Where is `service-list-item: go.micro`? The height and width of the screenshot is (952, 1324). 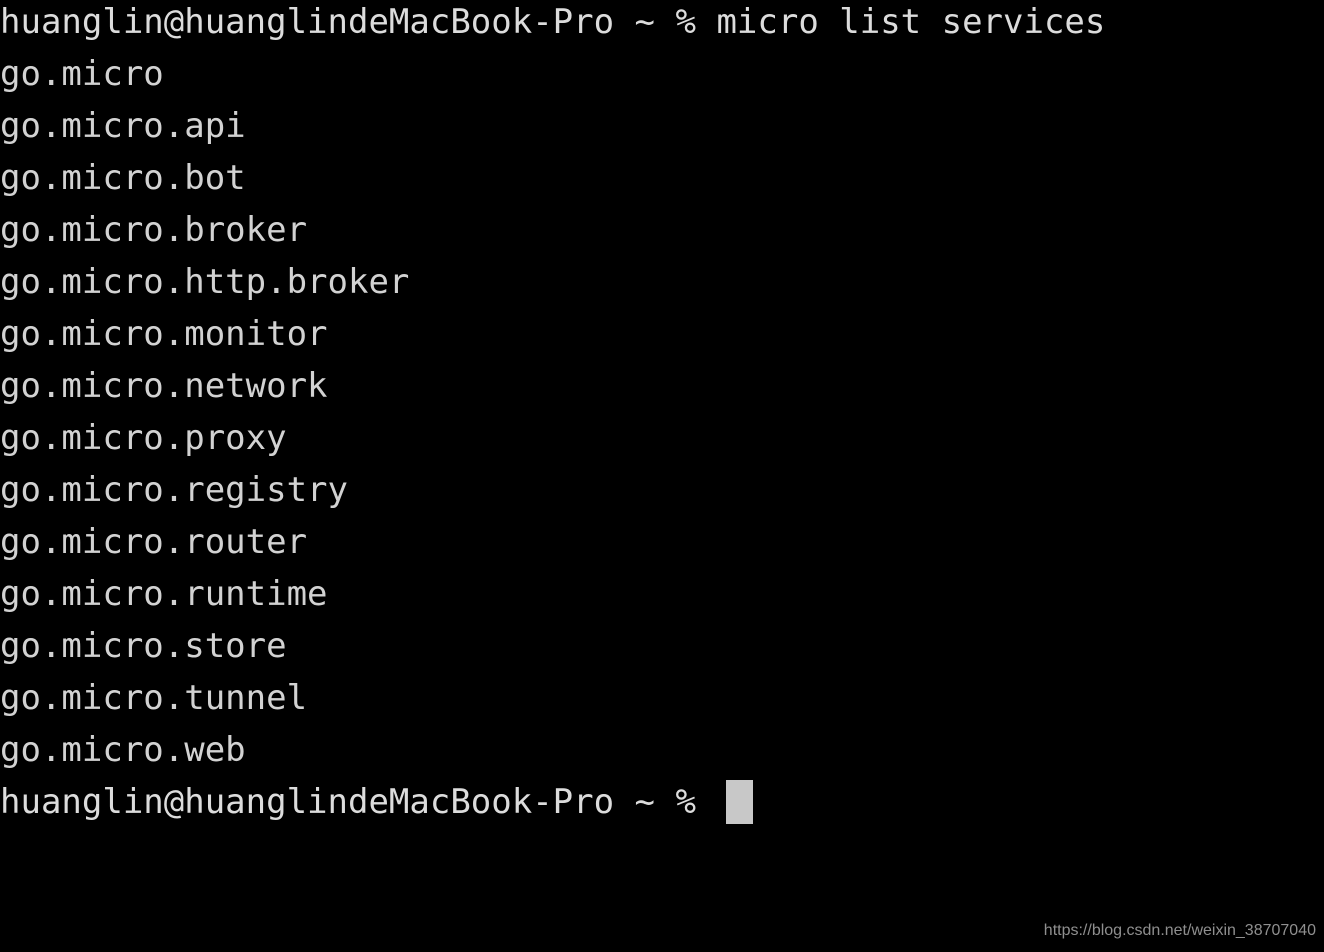 service-list-item: go.micro is located at coordinates (82, 74).